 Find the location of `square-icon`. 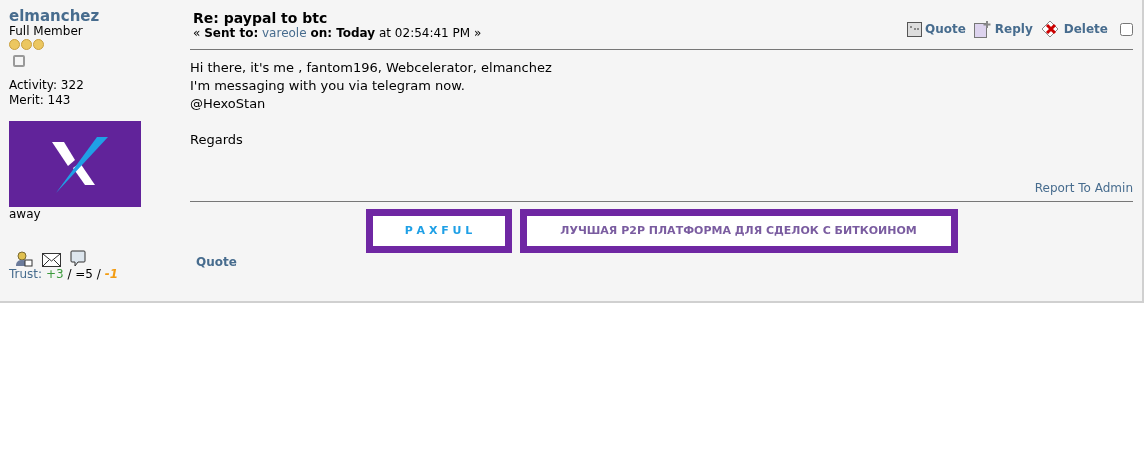

square-icon is located at coordinates (19, 61).